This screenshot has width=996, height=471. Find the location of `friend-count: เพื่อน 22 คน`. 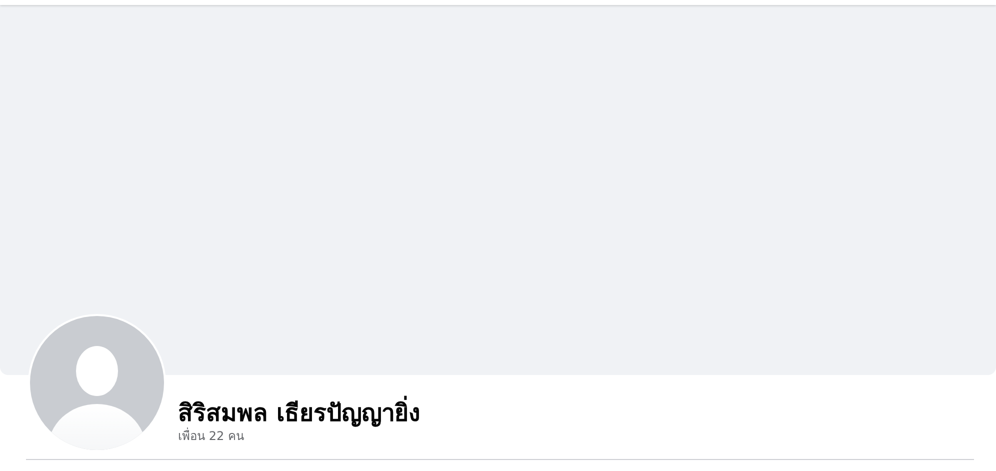

friend-count: เพื่อน 22 คน is located at coordinates (299, 436).